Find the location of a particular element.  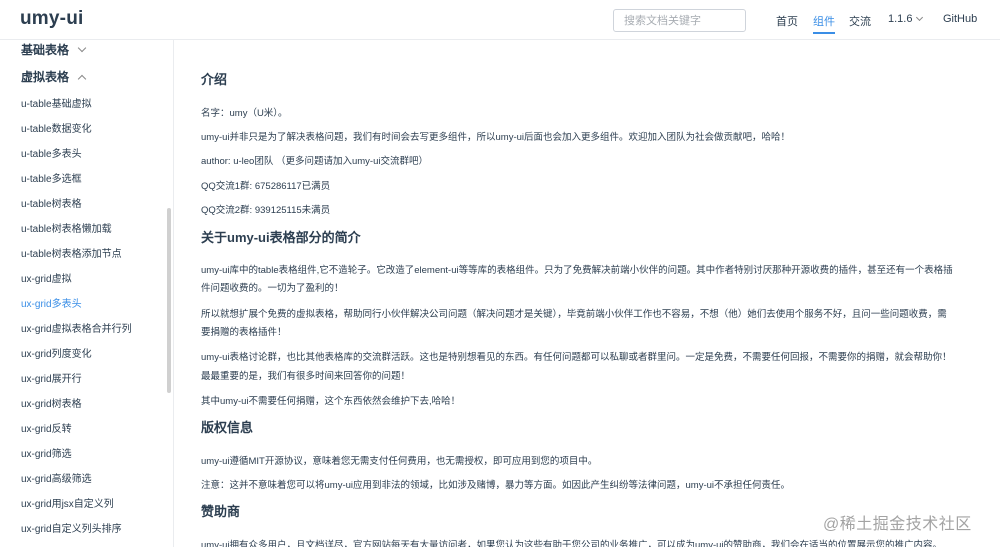

sidebar-item: ux-grid筛选 is located at coordinates (46, 452).